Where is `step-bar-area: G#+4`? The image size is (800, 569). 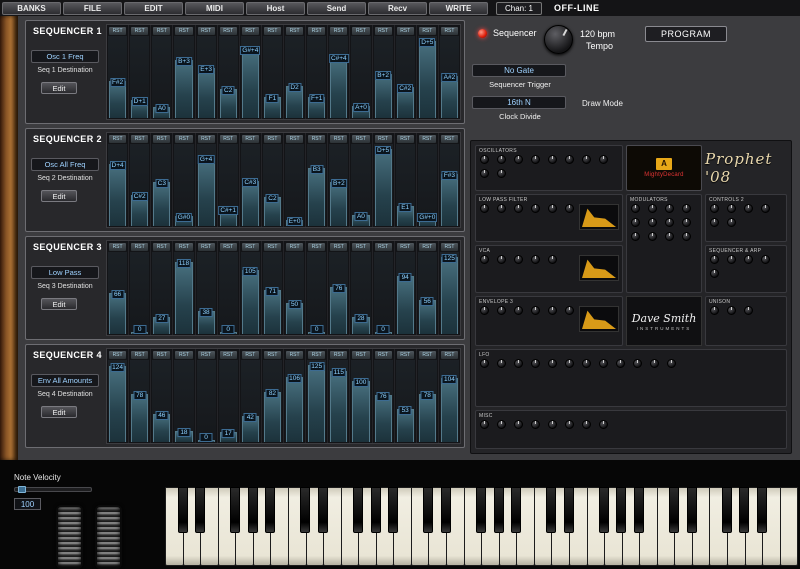 step-bar-area: G#+4 is located at coordinates (250, 77).